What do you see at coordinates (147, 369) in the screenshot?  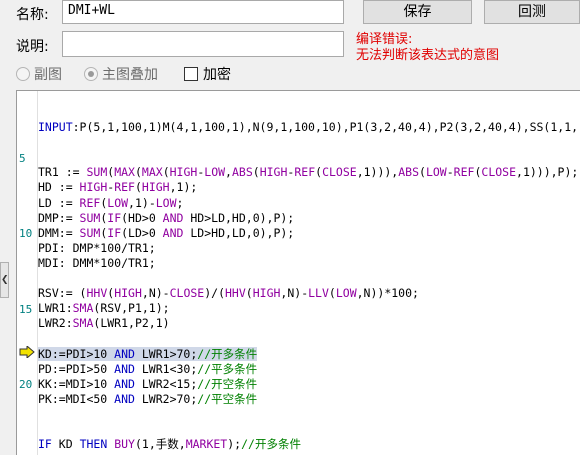 I see `code-line: PD:=PDI>50 AND LWR1<30;//平多条件` at bounding box center [147, 369].